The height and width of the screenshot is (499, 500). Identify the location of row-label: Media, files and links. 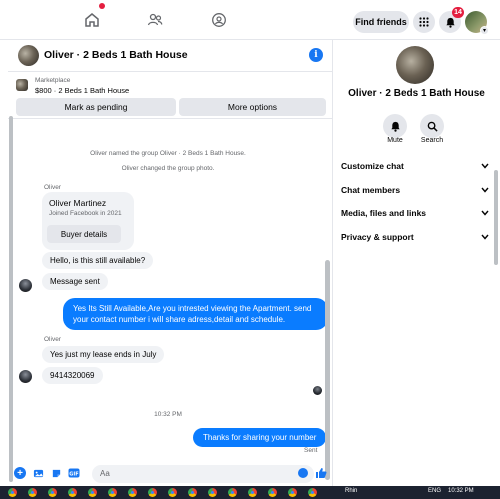
(384, 213).